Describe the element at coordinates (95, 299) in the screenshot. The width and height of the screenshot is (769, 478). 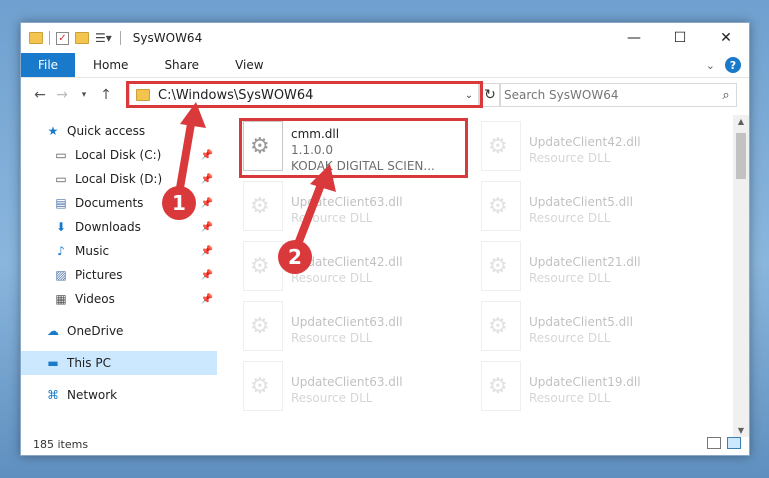
I see `nav-label: Videos` at that location.